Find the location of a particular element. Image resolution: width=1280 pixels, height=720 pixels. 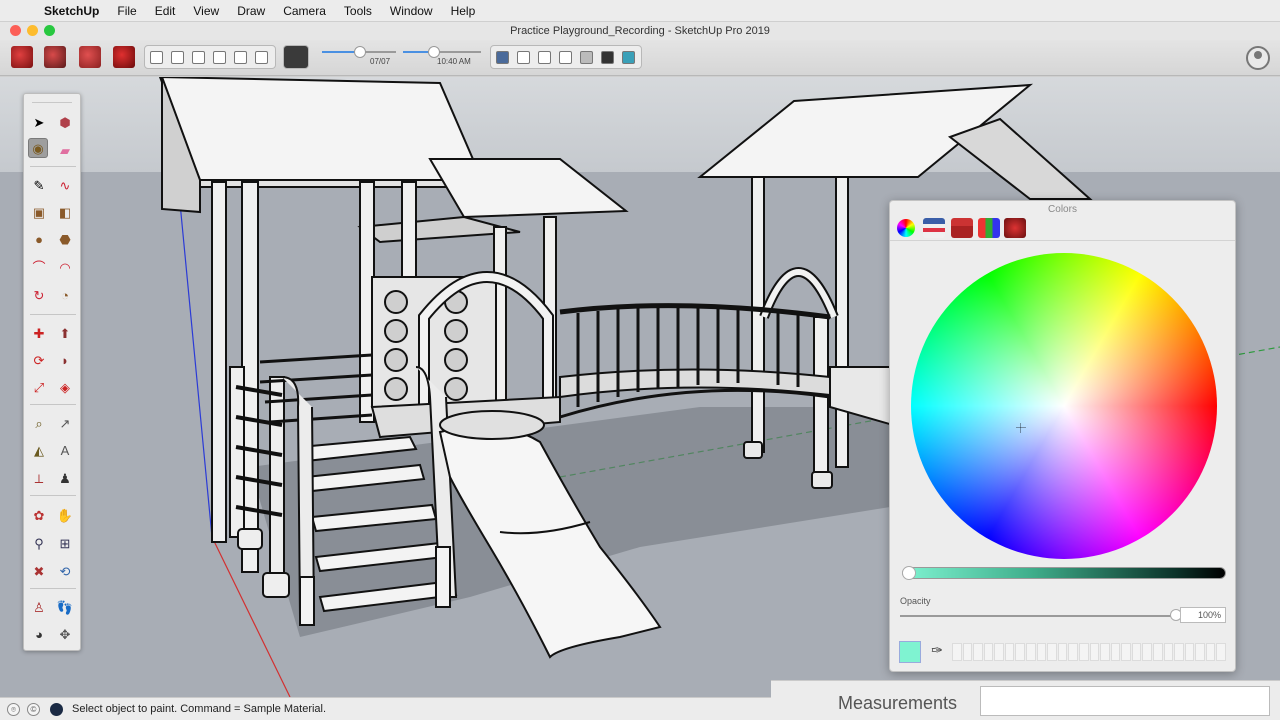

menu-camera: Camera is located at coordinates (304, 11).